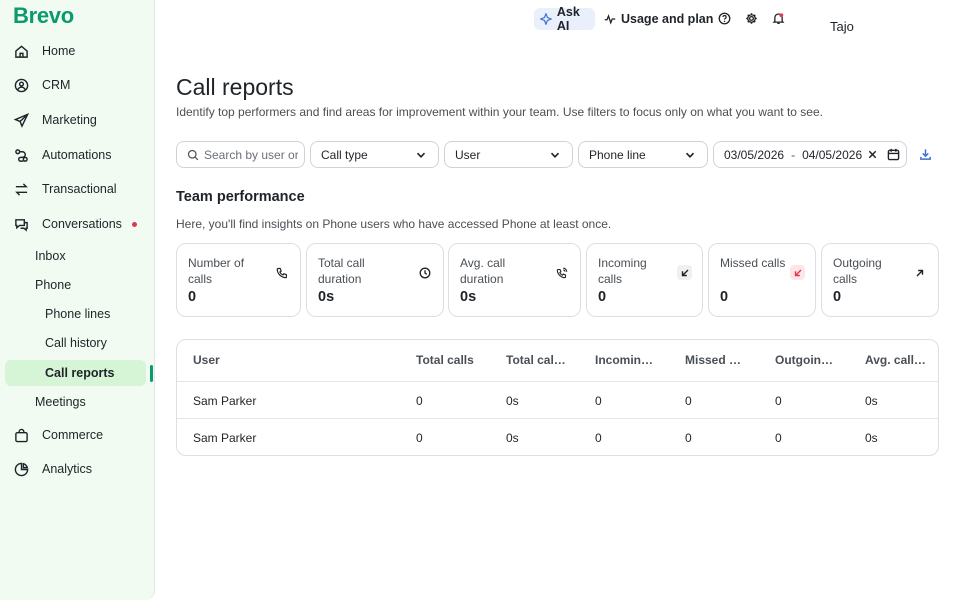  I want to click on sidebar-item-label: Marketing, so click(69, 120).